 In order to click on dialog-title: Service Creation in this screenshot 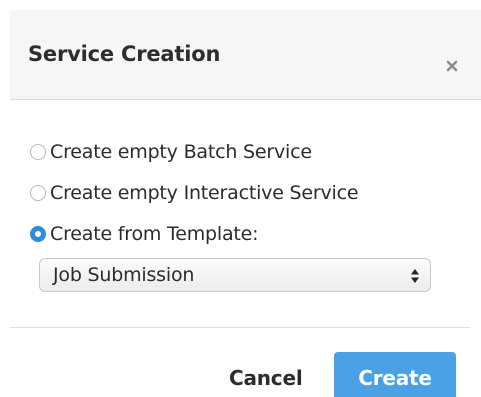, I will do `click(124, 54)`.